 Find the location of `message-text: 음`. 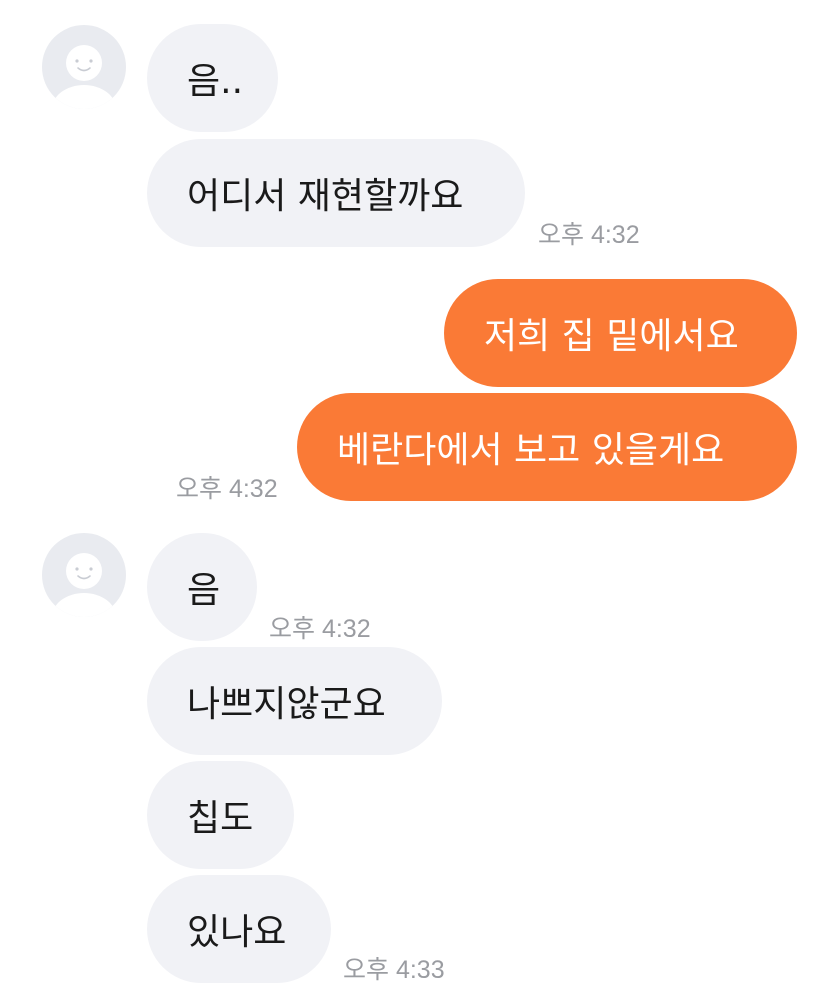

message-text: 음 is located at coordinates (204, 590).